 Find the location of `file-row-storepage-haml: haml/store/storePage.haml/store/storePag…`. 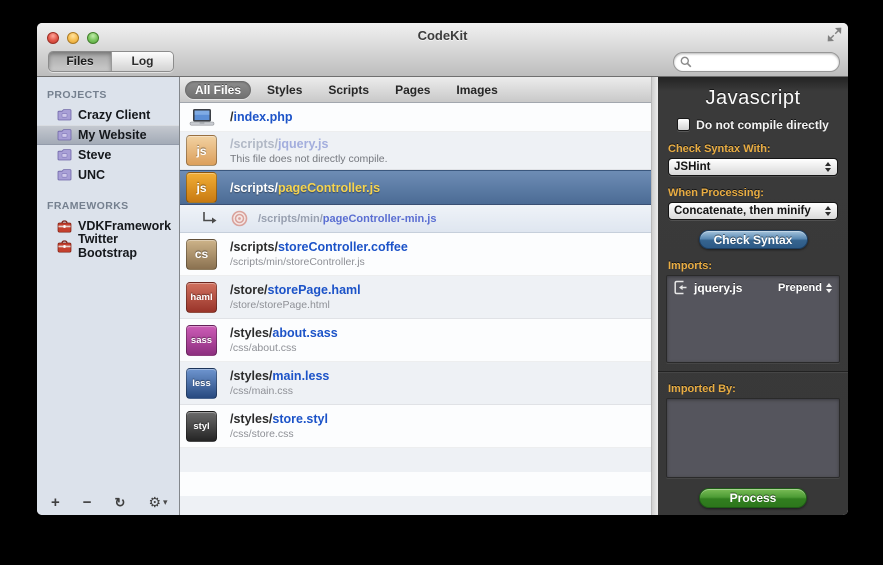

file-row-storepage-haml: haml/store/storePage.haml/store/storePag… is located at coordinates (415, 297).